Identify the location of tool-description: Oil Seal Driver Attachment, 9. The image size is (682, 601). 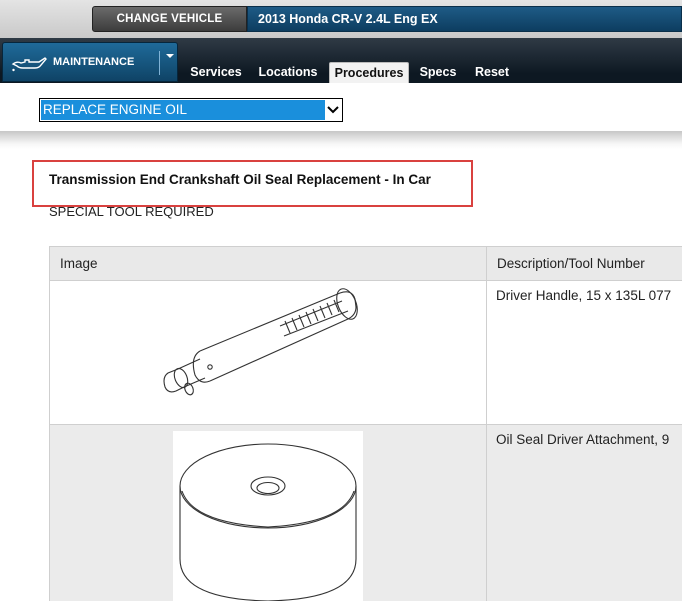
(583, 439).